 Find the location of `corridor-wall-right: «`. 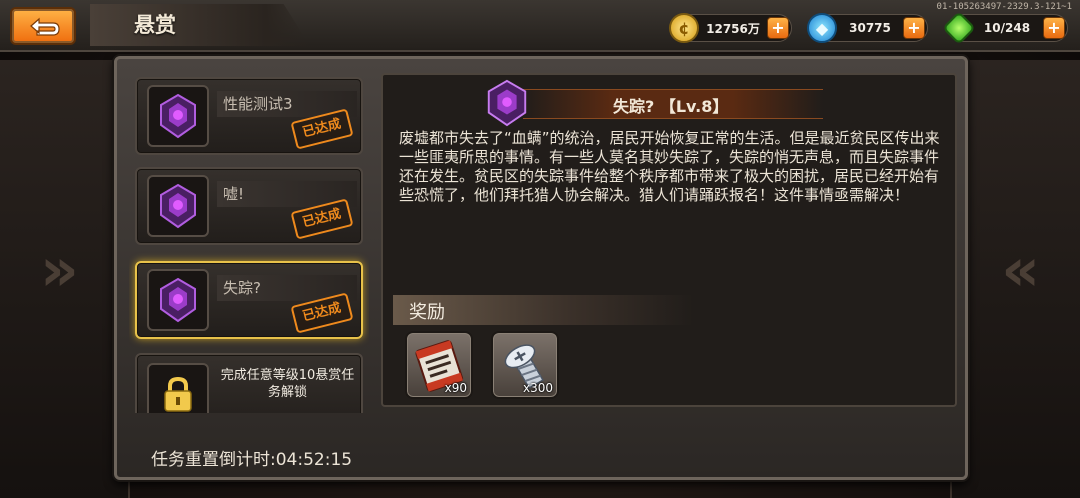

corridor-wall-right: « is located at coordinates (1015, 279).